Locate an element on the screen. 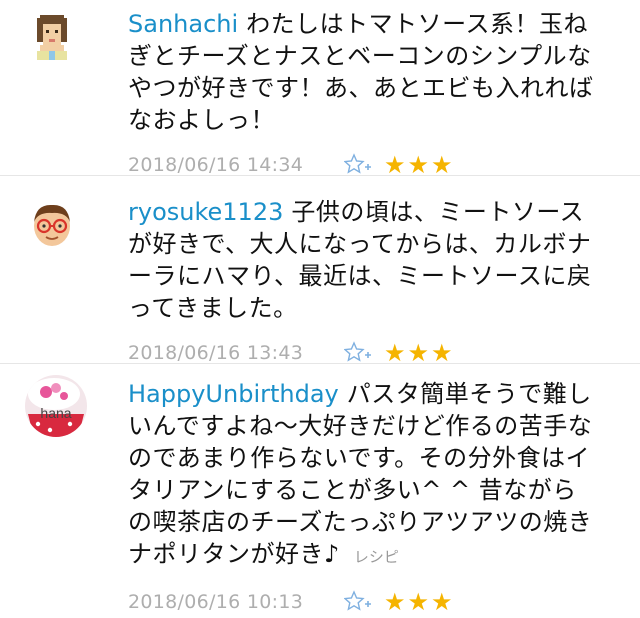 The width and height of the screenshot is (640, 618). pixel-avatar-icon is located at coordinates (52, 36).